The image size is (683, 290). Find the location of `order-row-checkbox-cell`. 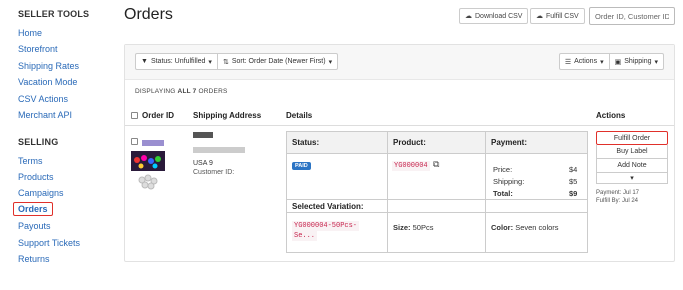

order-row-checkbox-cell is located at coordinates (147, 142).